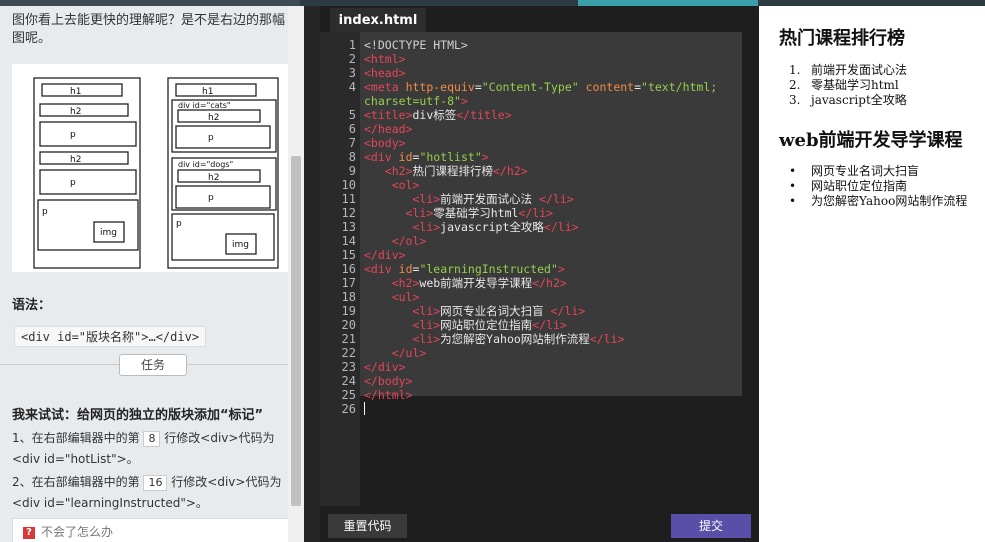 The width and height of the screenshot is (985, 542). I want to click on code-line: <html>, so click(385, 59).